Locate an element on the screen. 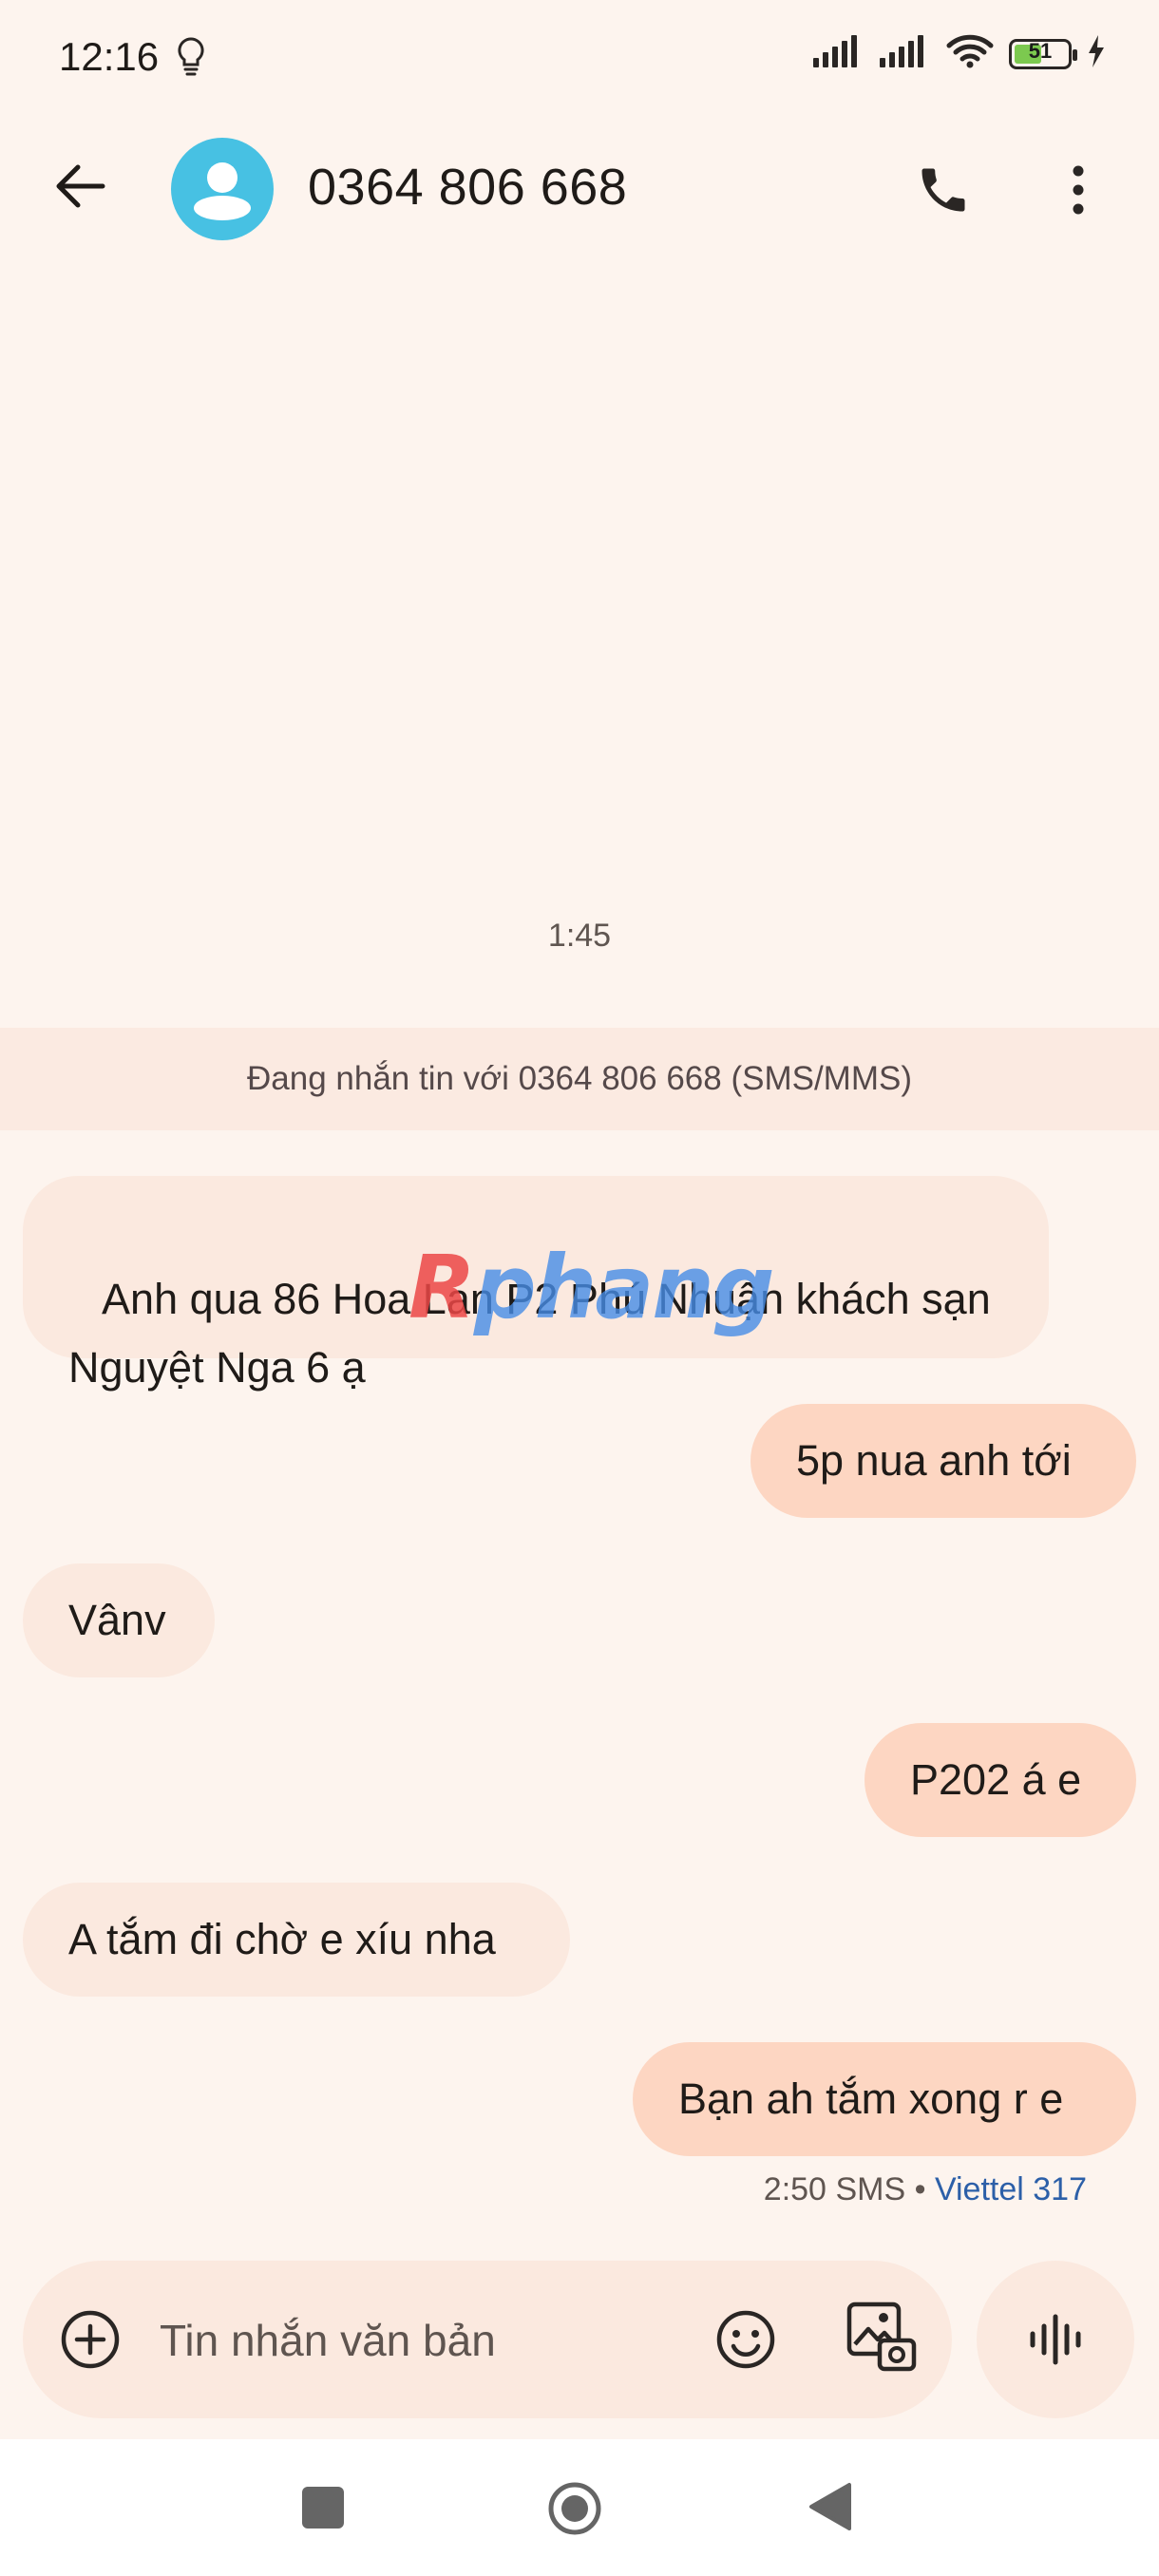  message-bubble-outgoing: 5p nua anh tới is located at coordinates (943, 1461).